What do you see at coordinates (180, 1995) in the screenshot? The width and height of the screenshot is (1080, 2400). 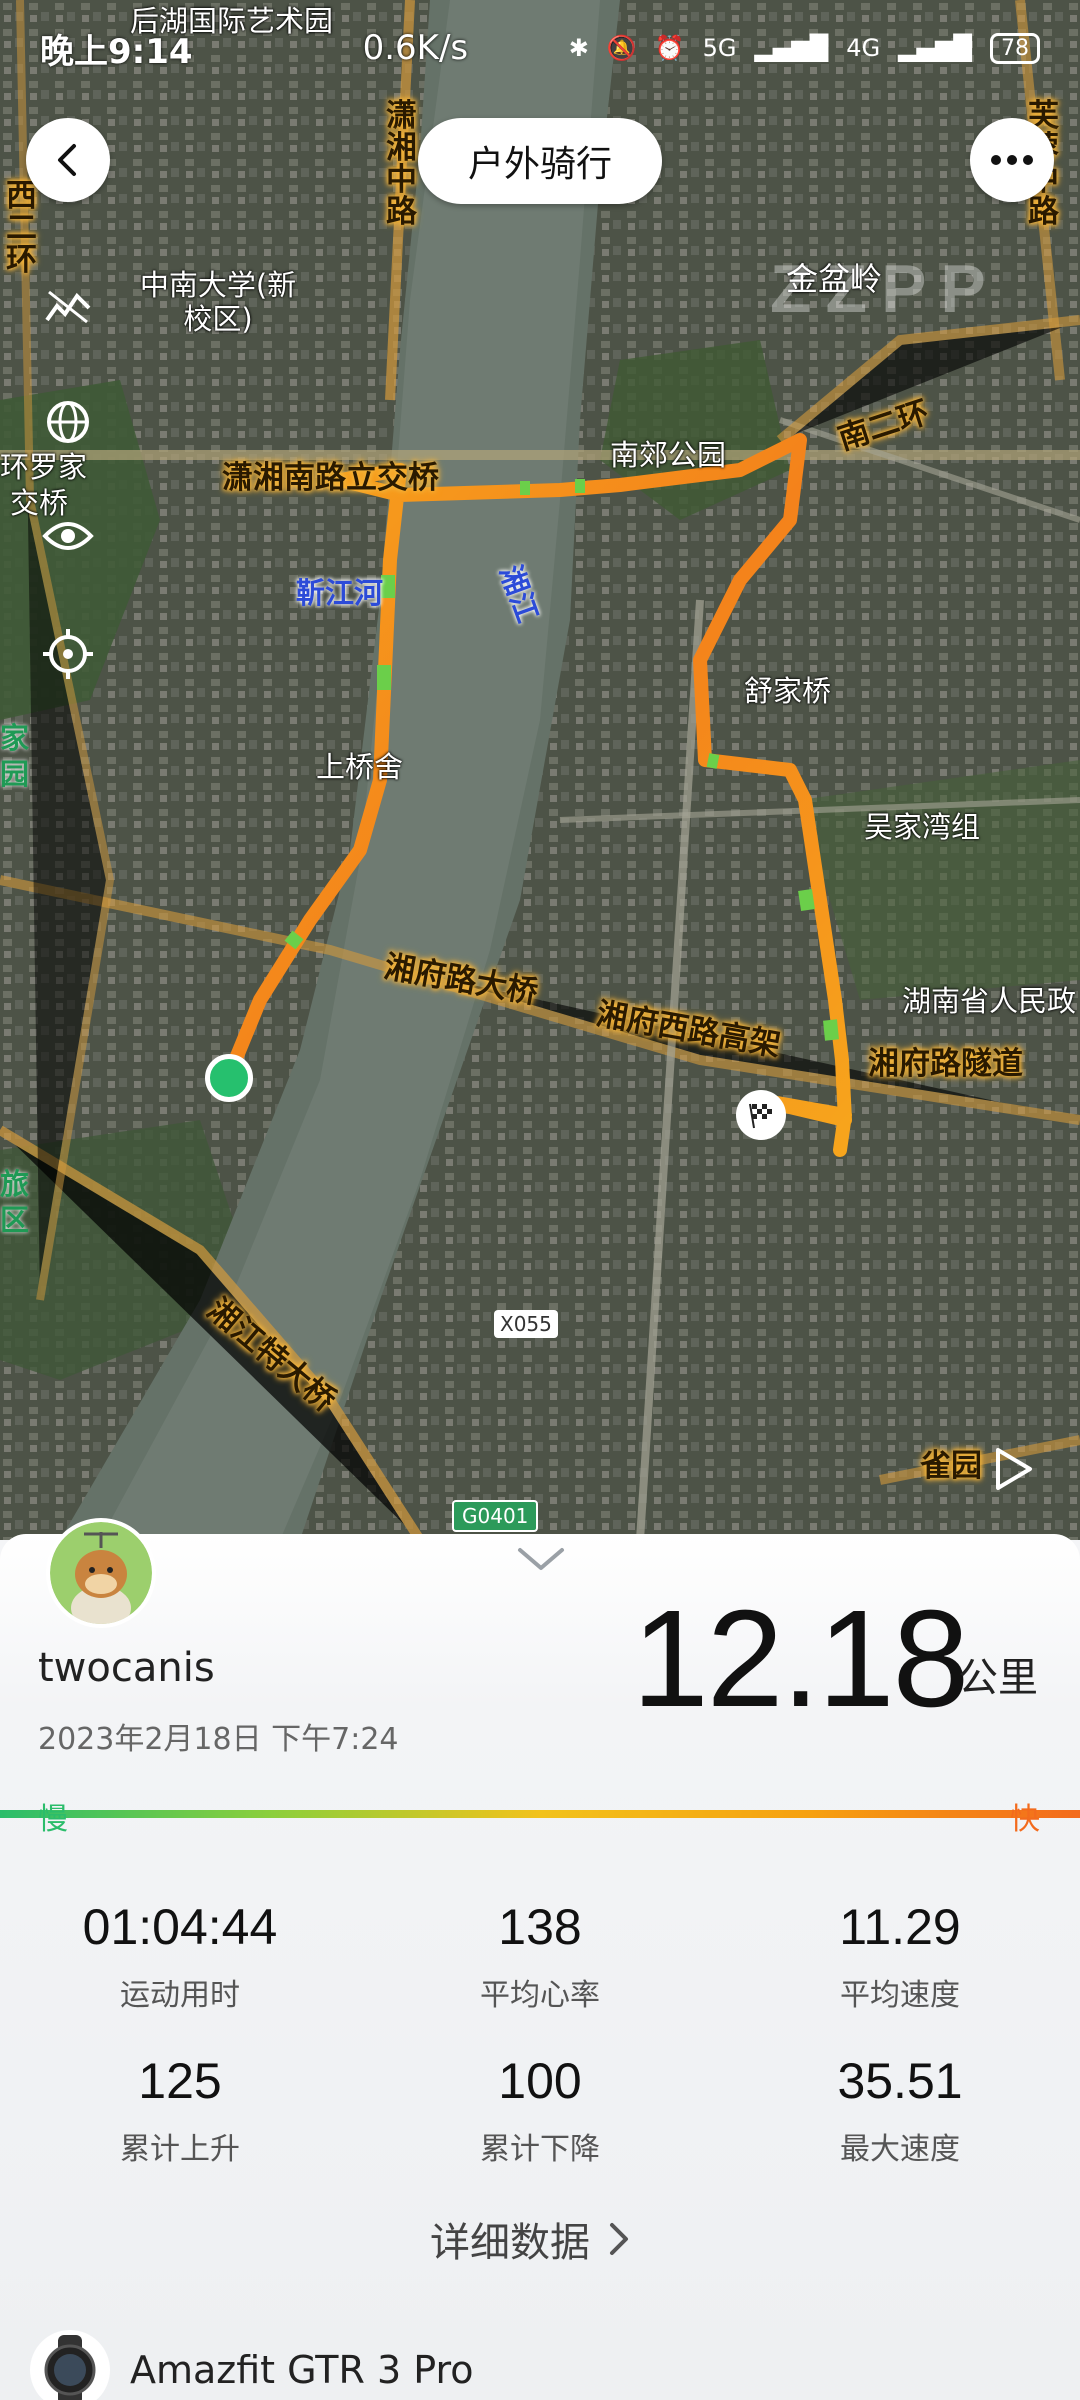 I see `stat-label: 运动用时` at bounding box center [180, 1995].